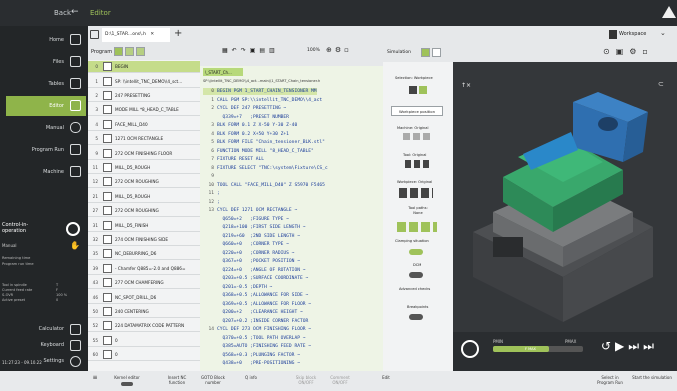 This screenshot has width=677, height=391. What do you see at coordinates (251, 261) in the screenshot?
I see `code-line: Q367=+0 ;POCKET POSITION ~` at bounding box center [251, 261].